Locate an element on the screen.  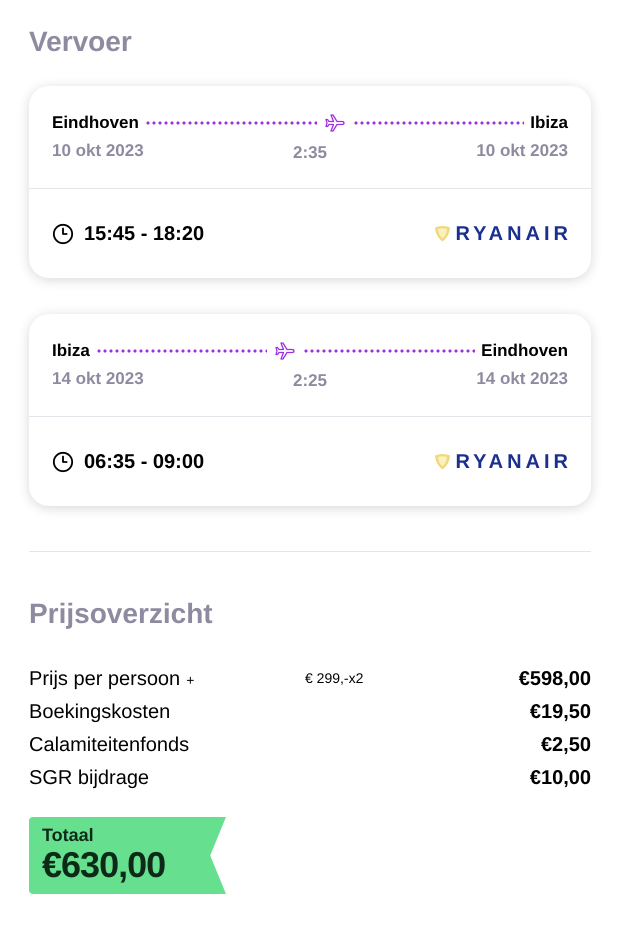
total-label: Totaal is located at coordinates (68, 835).